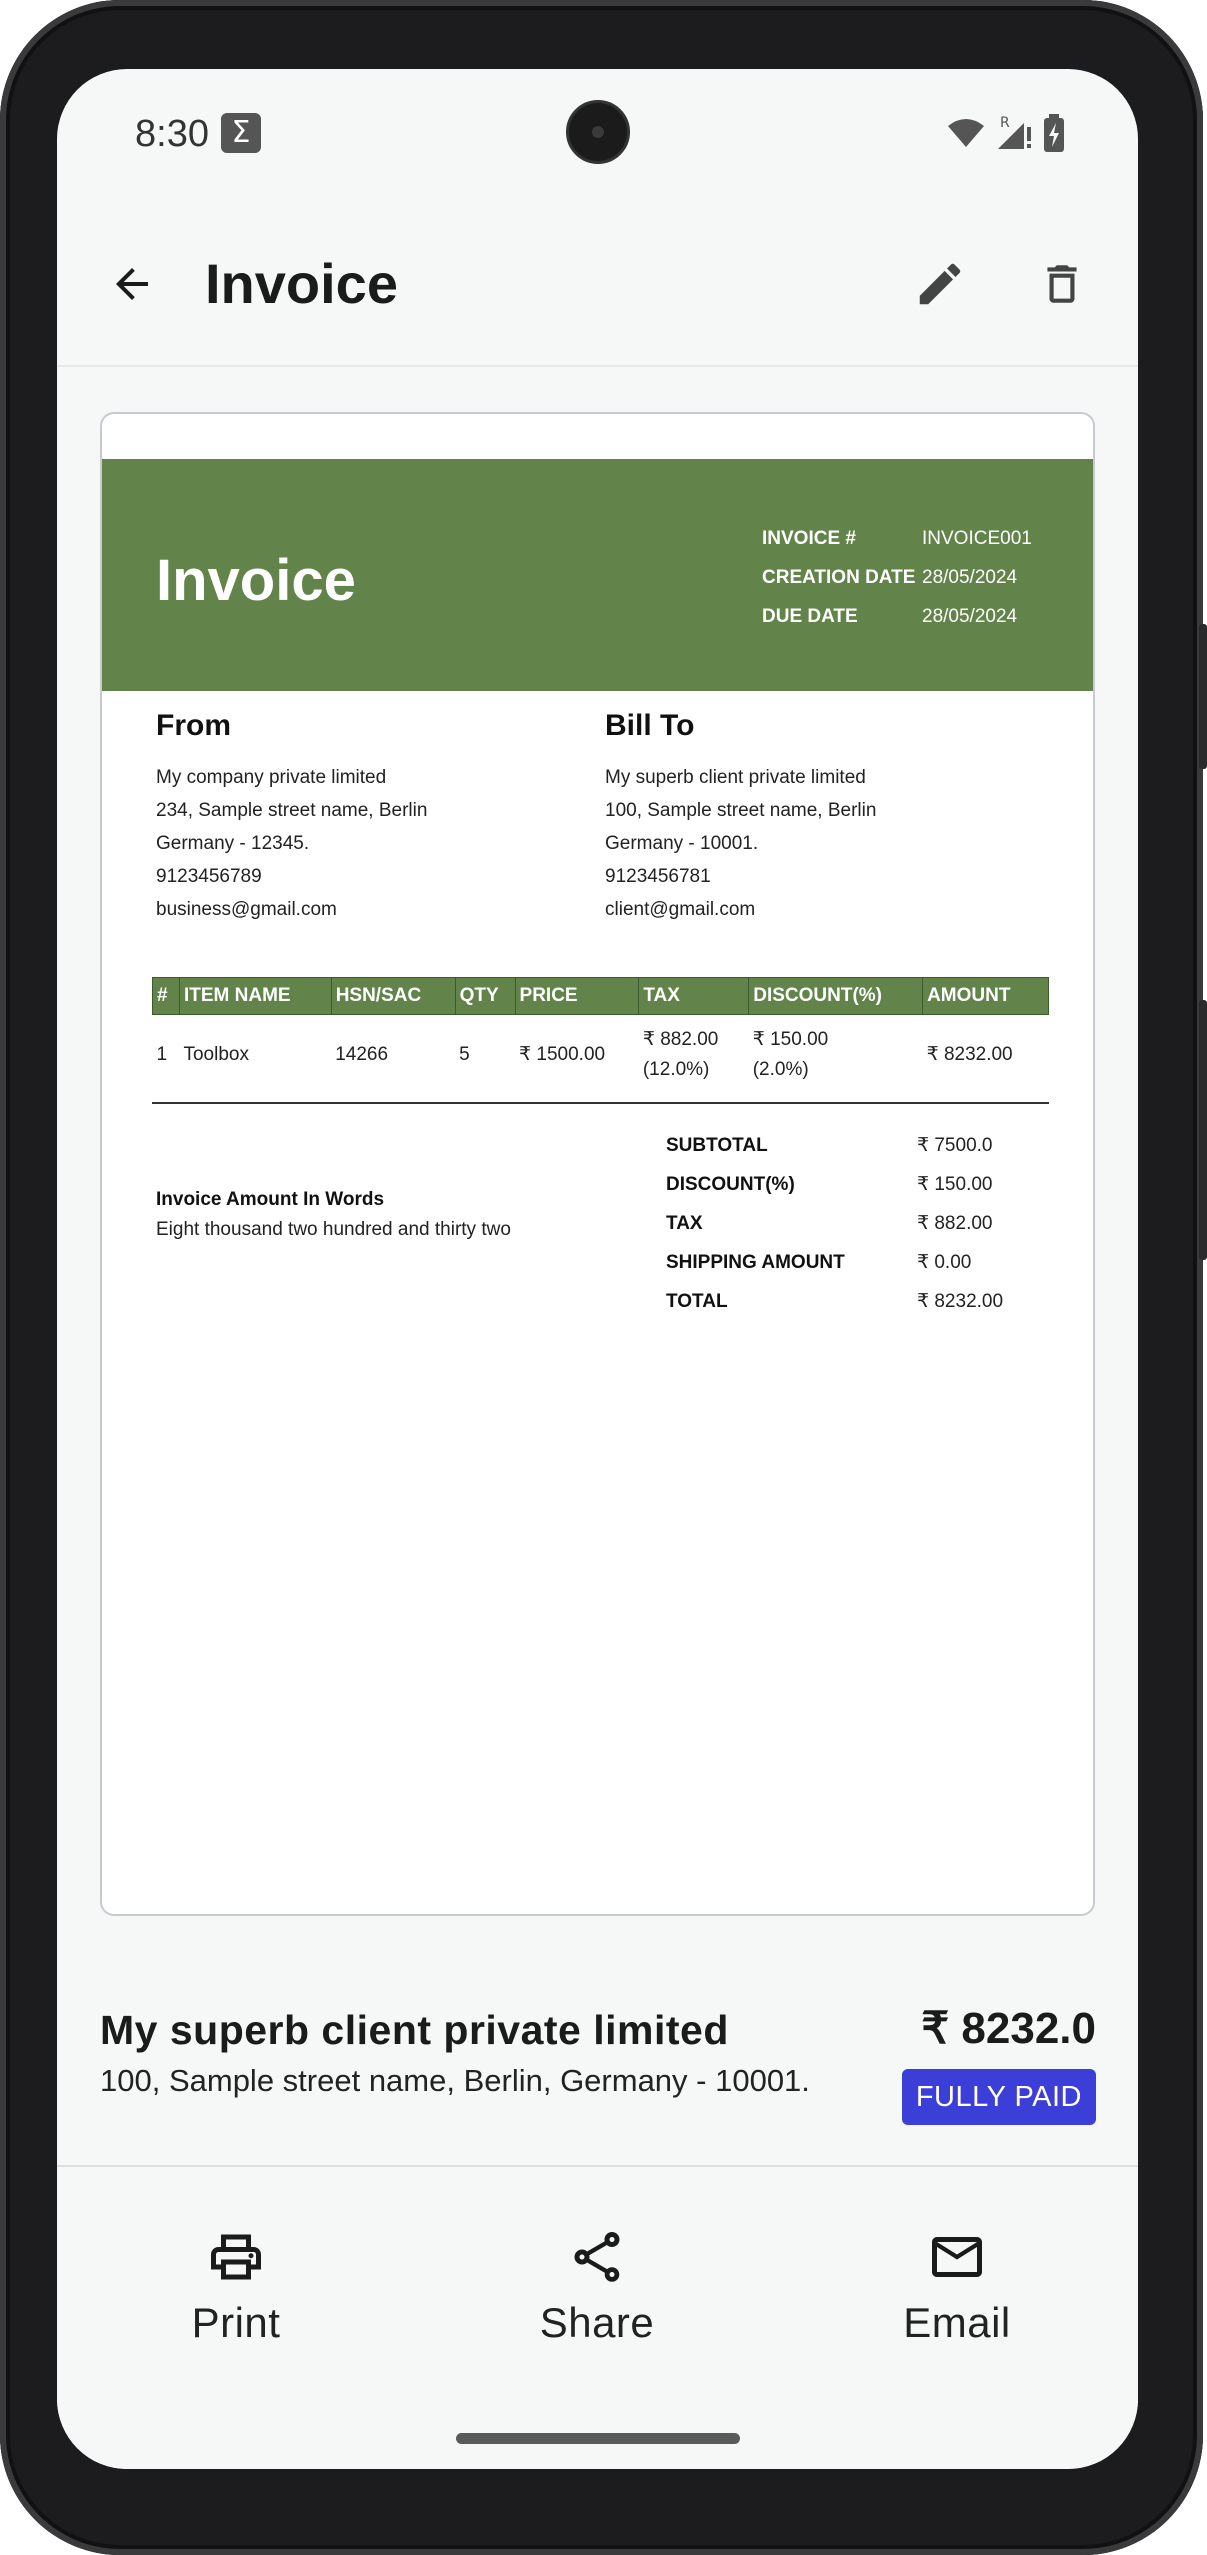  Describe the element at coordinates (735, 777) in the screenshot. I see `bill-to-line: My superb client private limited` at that location.